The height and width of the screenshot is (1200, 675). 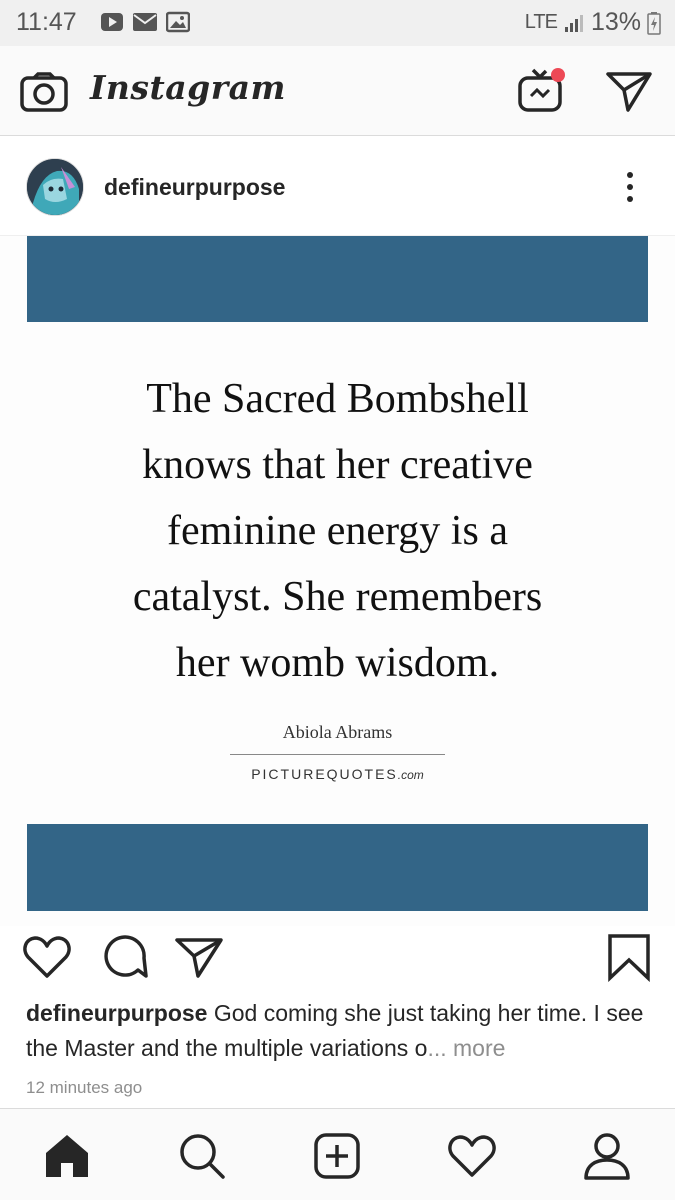 What do you see at coordinates (194, 187) in the screenshot?
I see `post-username: defineurpurpose` at bounding box center [194, 187].